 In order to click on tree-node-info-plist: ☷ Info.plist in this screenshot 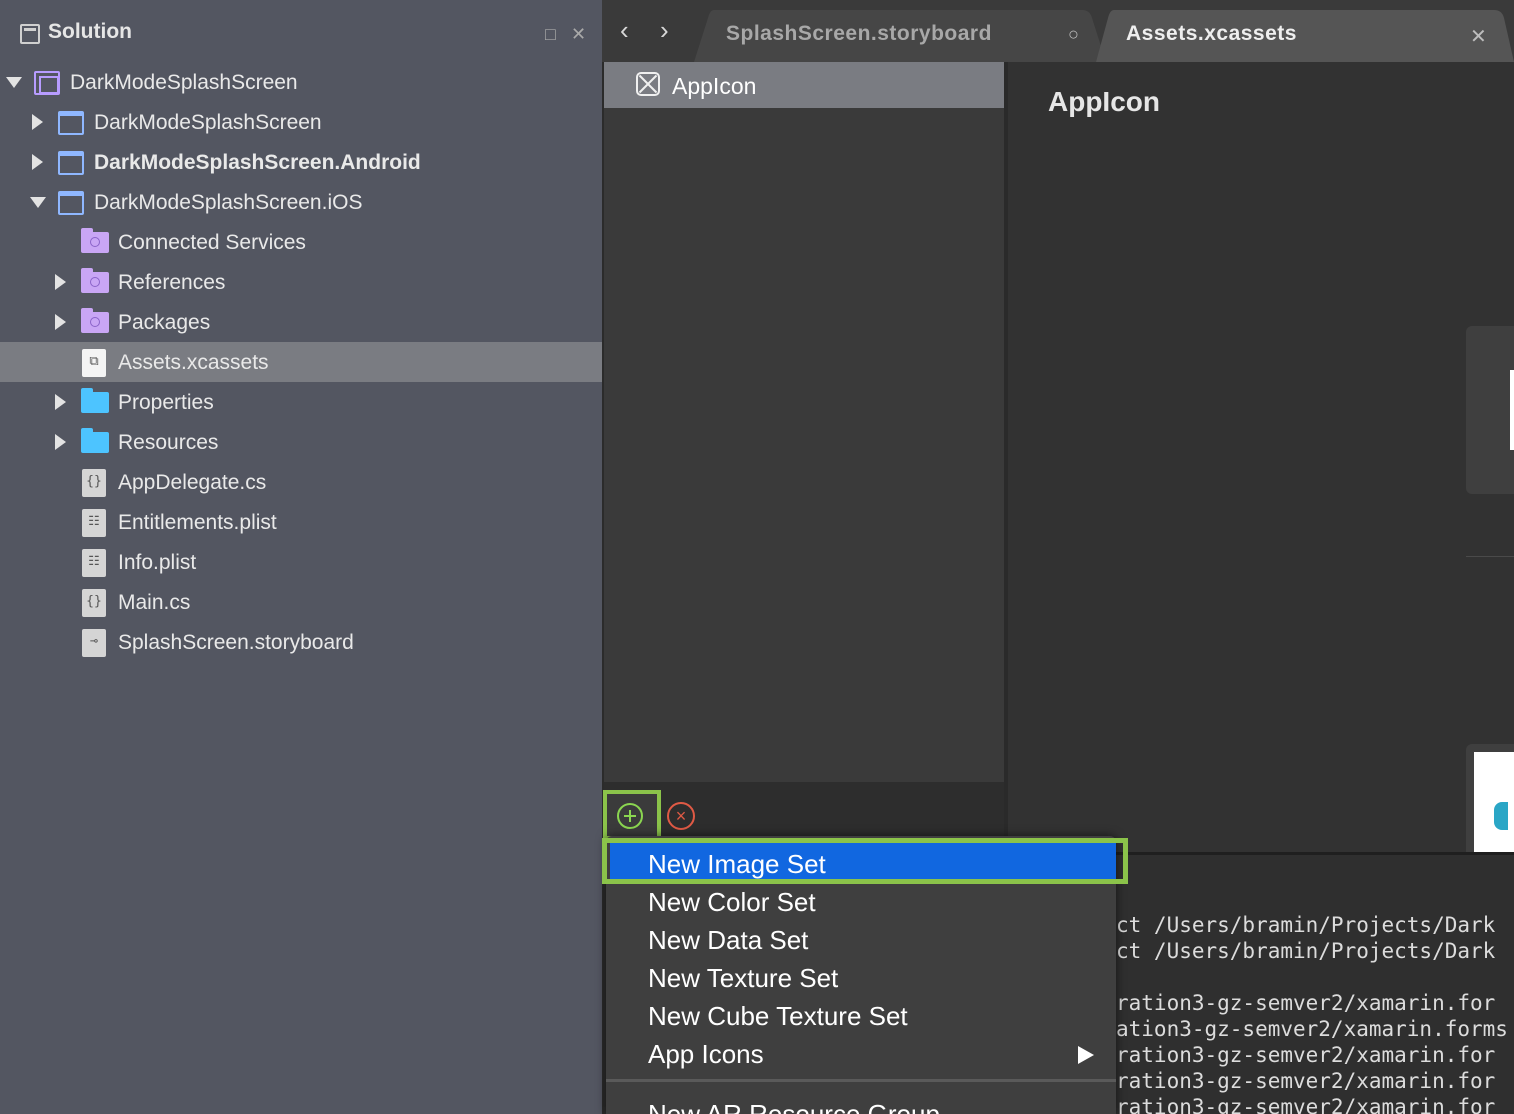, I will do `click(301, 562)`.